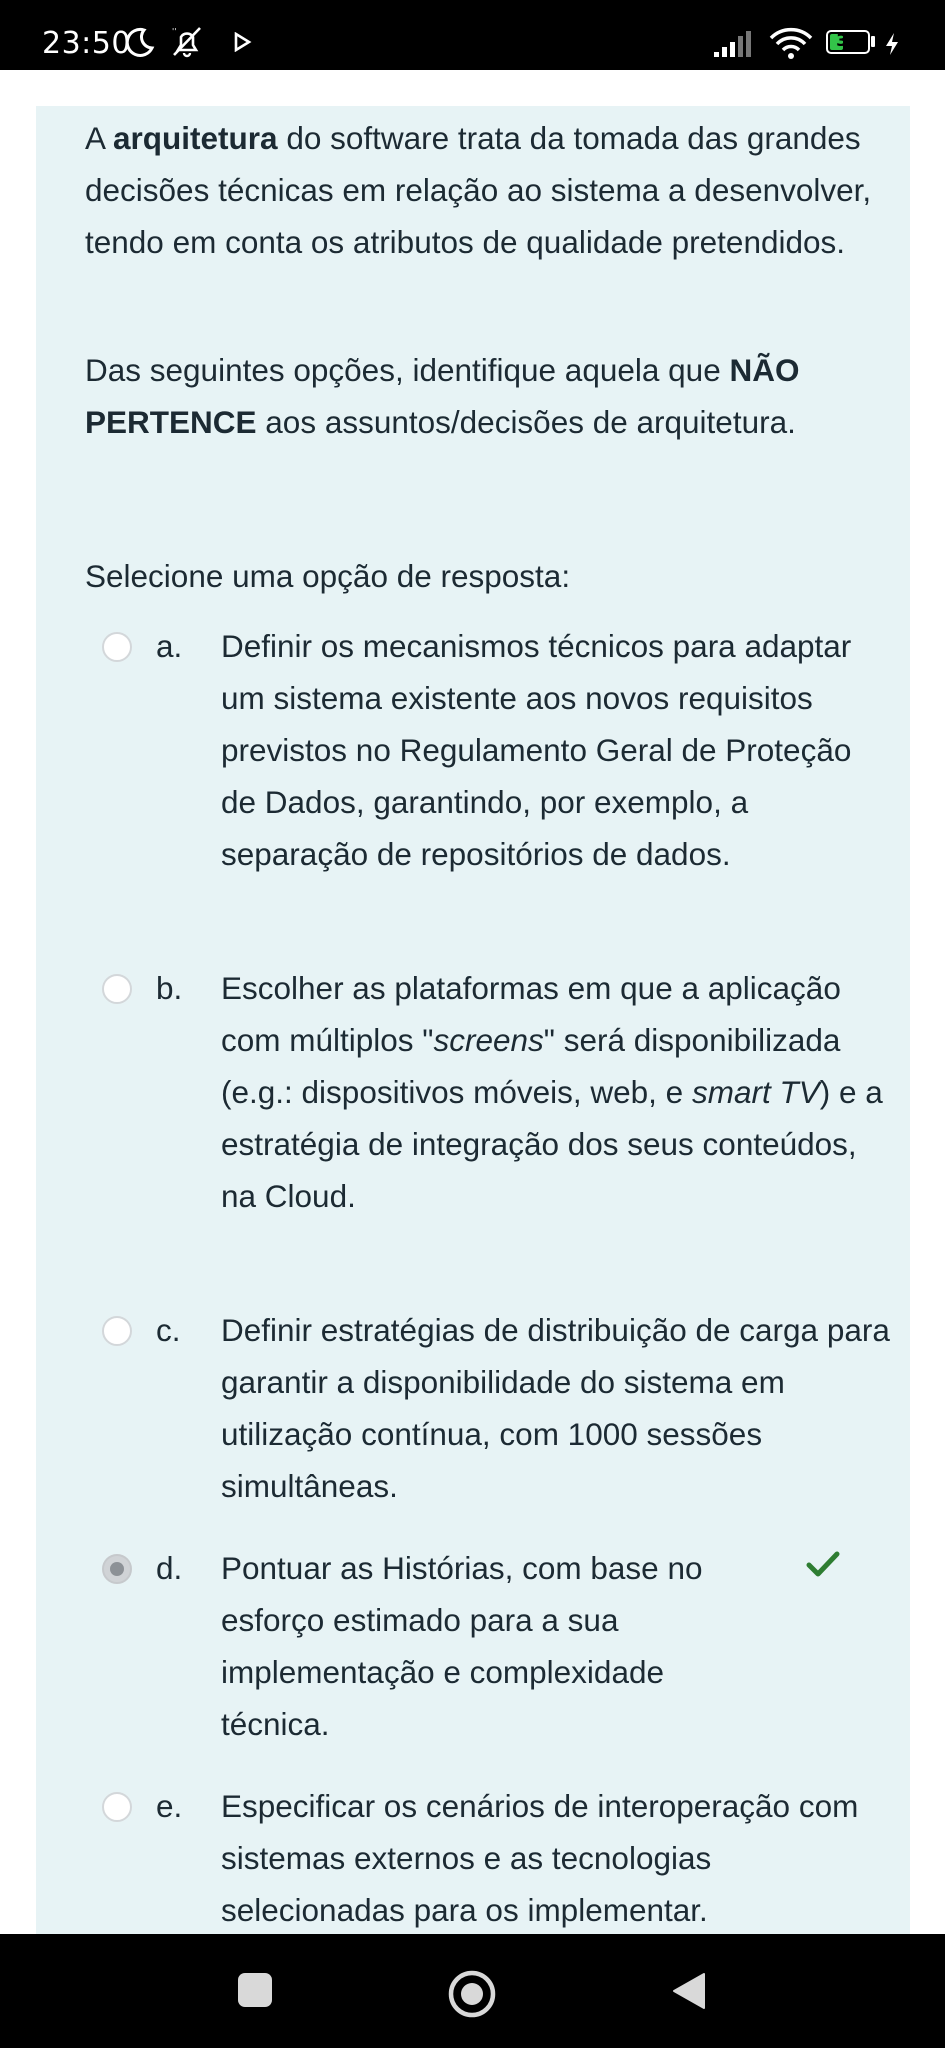 The width and height of the screenshot is (945, 2048). What do you see at coordinates (488, 1040) in the screenshot?
I see `option-text-italic: screens` at bounding box center [488, 1040].